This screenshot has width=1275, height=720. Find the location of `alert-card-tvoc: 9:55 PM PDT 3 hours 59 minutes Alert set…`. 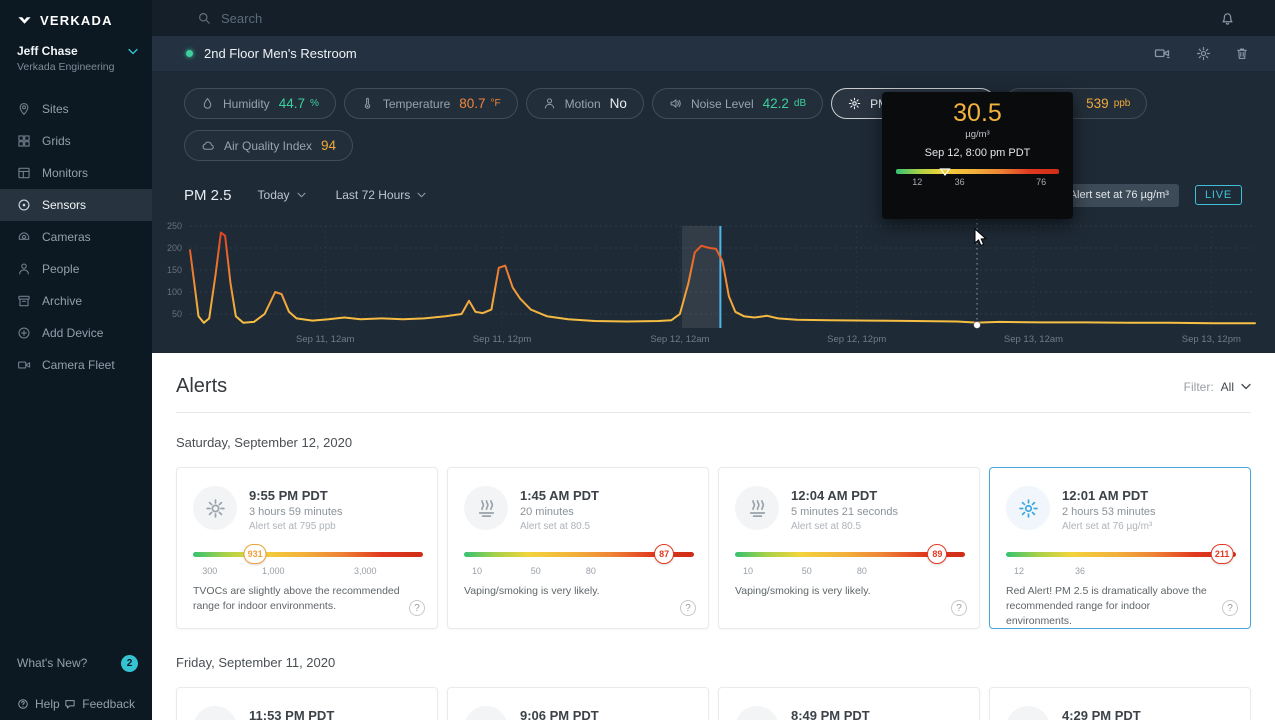

alert-card-tvoc: 9:55 PM PDT 3 hours 59 minutes Alert set… is located at coordinates (307, 548).